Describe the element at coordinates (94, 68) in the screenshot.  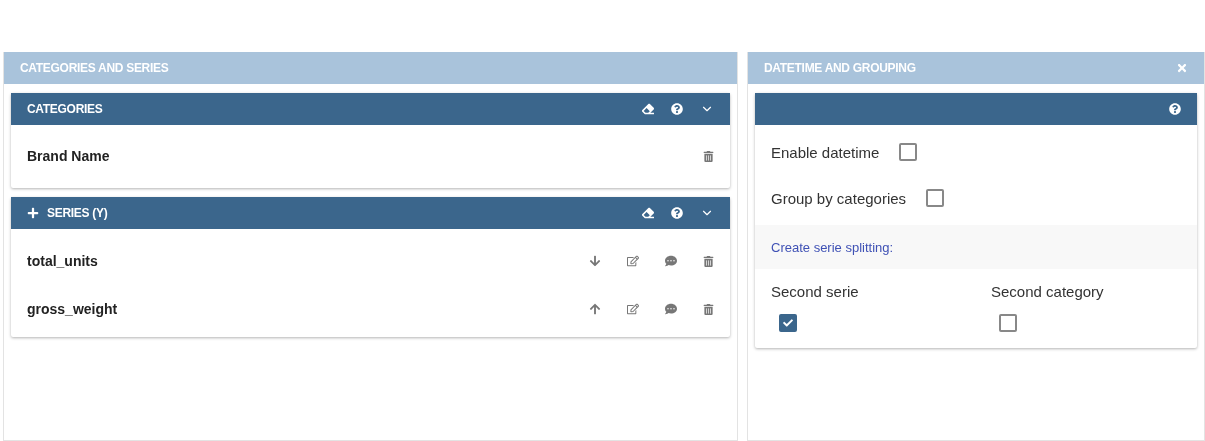
I see `panel-title: CATEGORIES AND SERIES` at that location.